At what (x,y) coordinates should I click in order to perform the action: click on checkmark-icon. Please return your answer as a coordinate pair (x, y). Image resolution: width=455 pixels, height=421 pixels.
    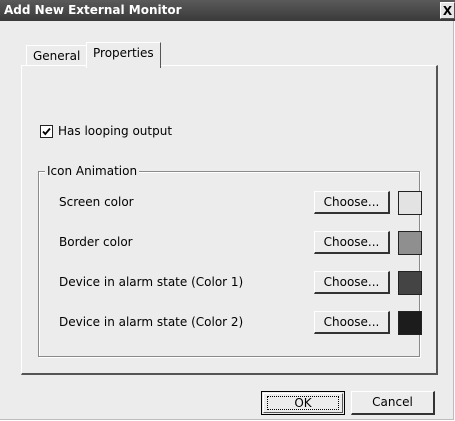
    Looking at the image, I should click on (46, 131).